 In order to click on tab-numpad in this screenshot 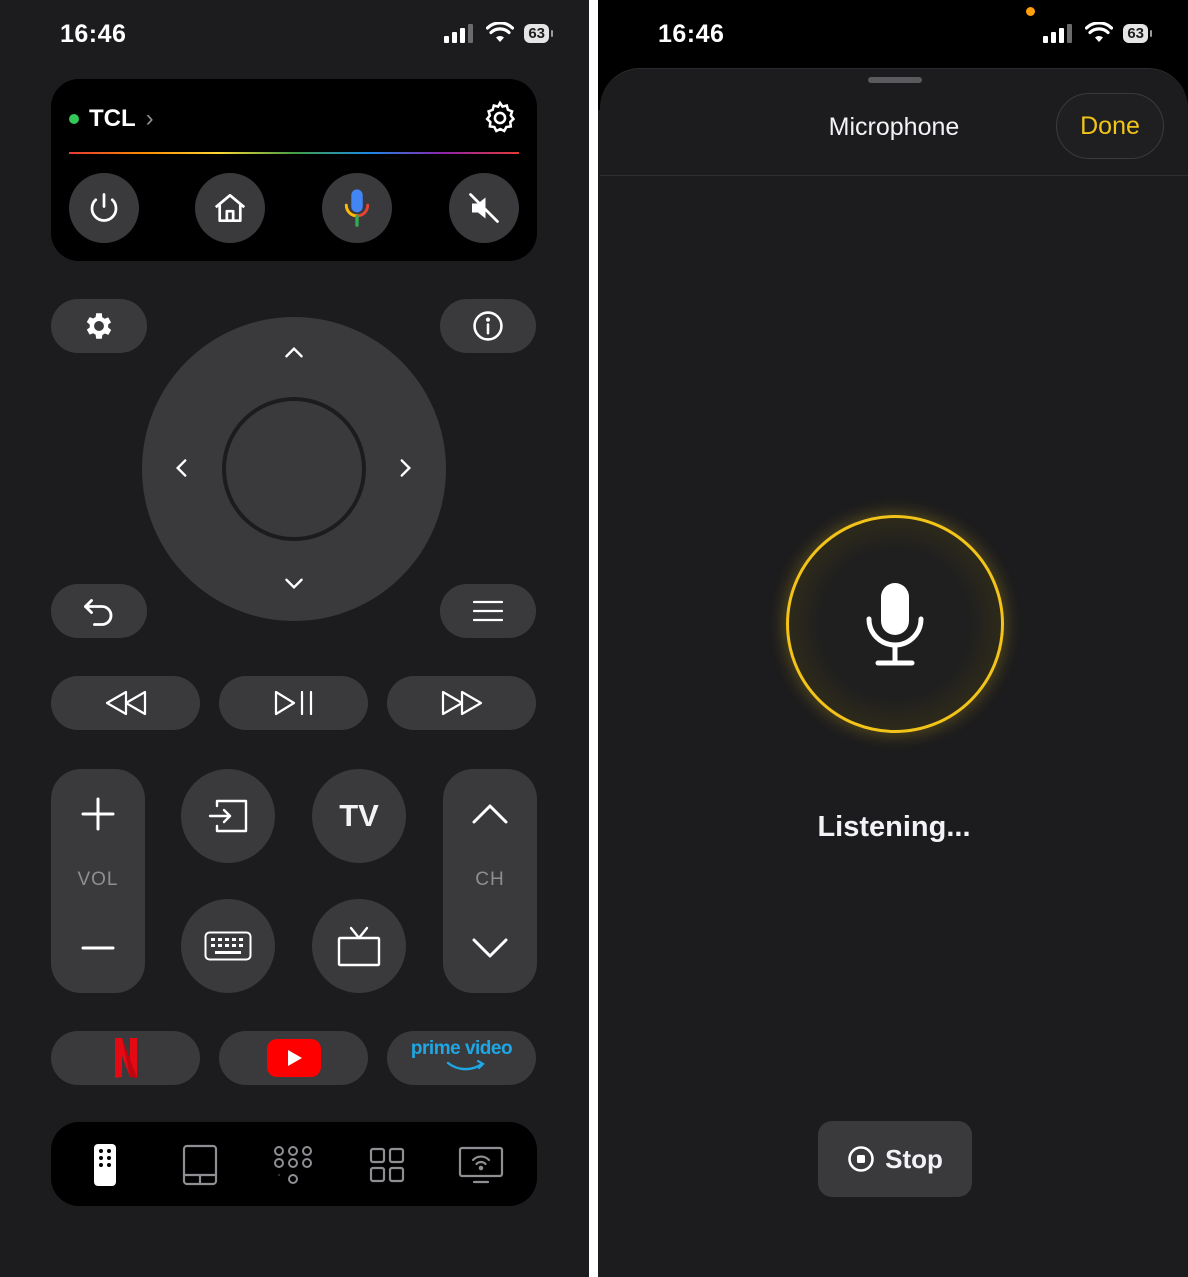, I will do `click(293, 1165)`.